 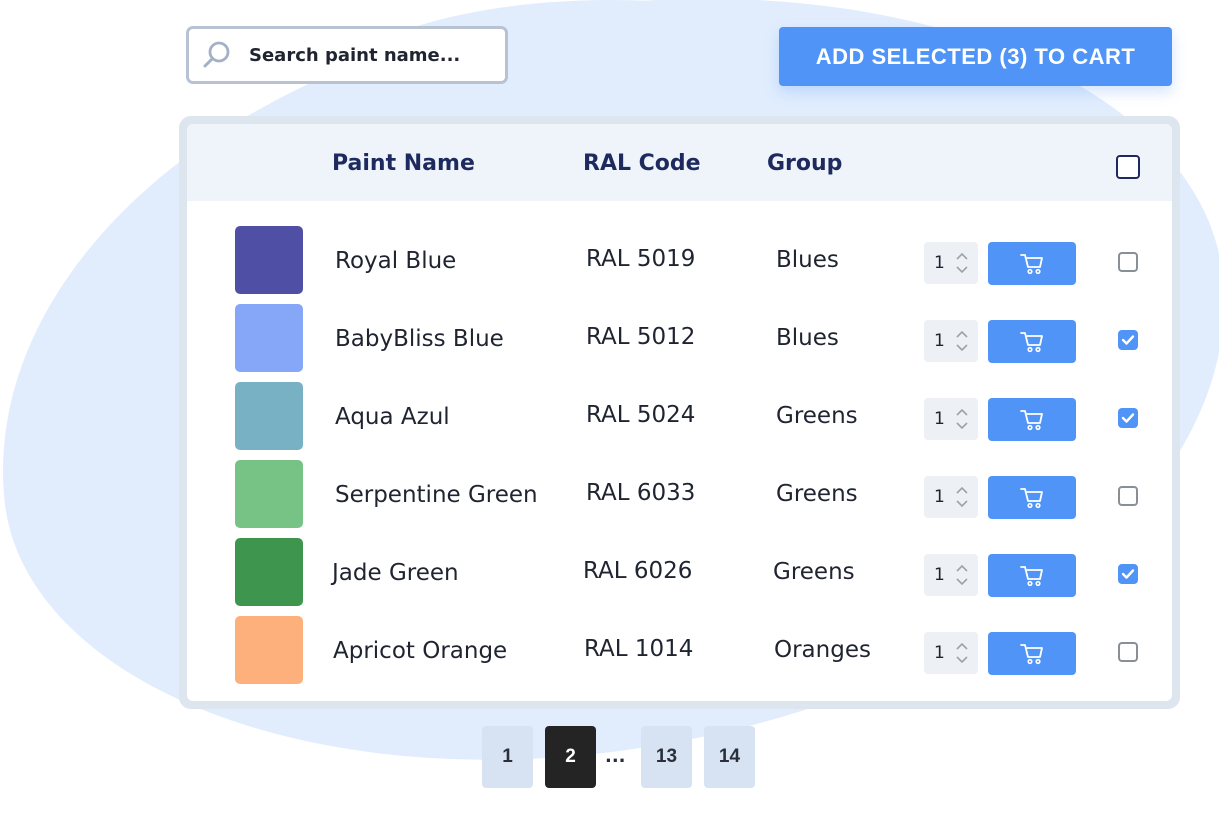 What do you see at coordinates (376, 55) in the screenshot?
I see `search-input` at bounding box center [376, 55].